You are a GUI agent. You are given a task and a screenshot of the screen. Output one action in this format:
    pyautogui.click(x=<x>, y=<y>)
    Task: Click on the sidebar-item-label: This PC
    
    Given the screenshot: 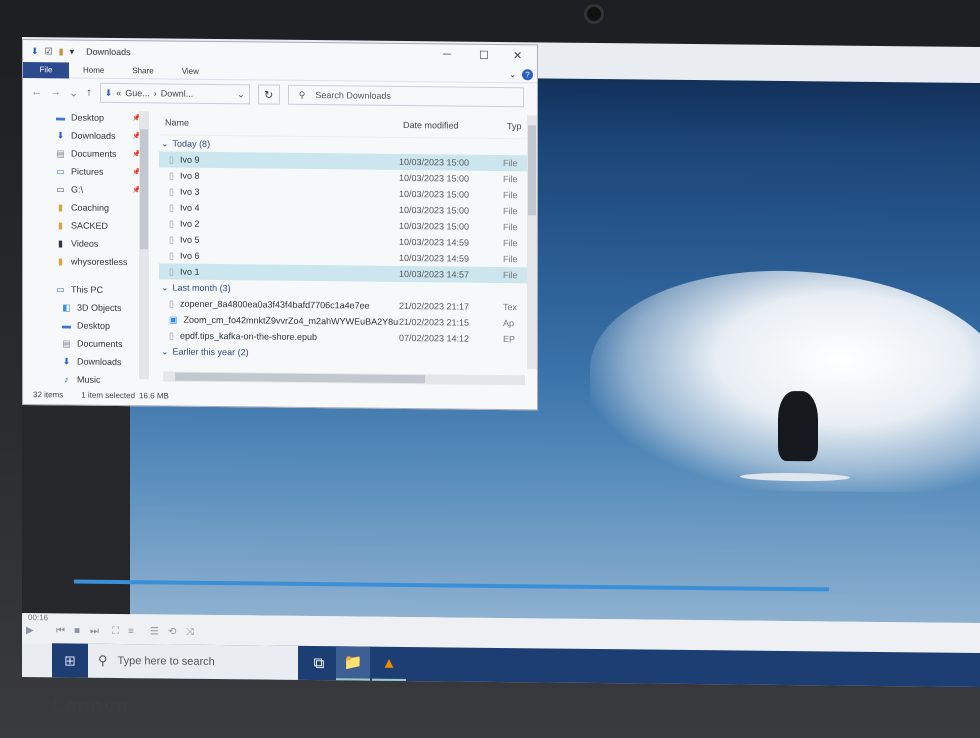 What is the action you would take?
    pyautogui.click(x=87, y=289)
    